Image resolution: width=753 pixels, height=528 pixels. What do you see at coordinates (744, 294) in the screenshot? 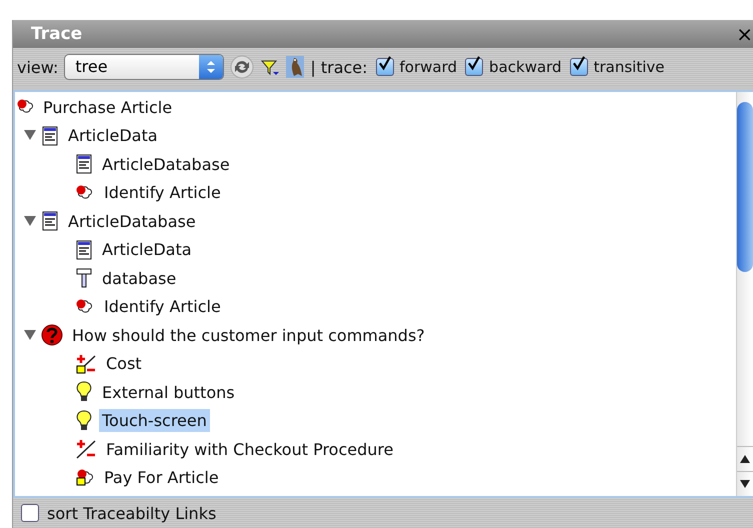
I see `scrollbar` at bounding box center [744, 294].